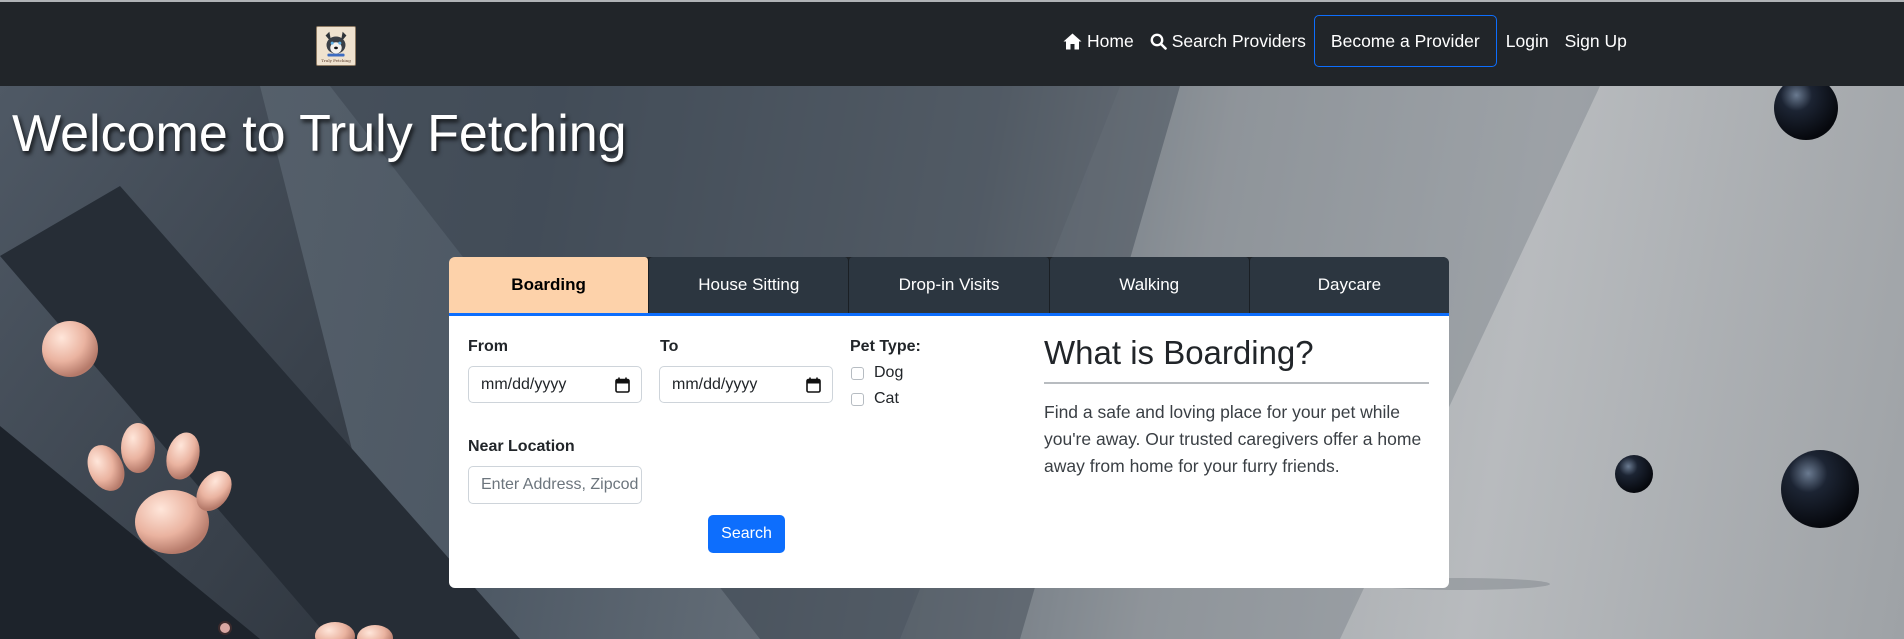  What do you see at coordinates (1179, 352) in the screenshot?
I see `info-title: What is Boarding?` at bounding box center [1179, 352].